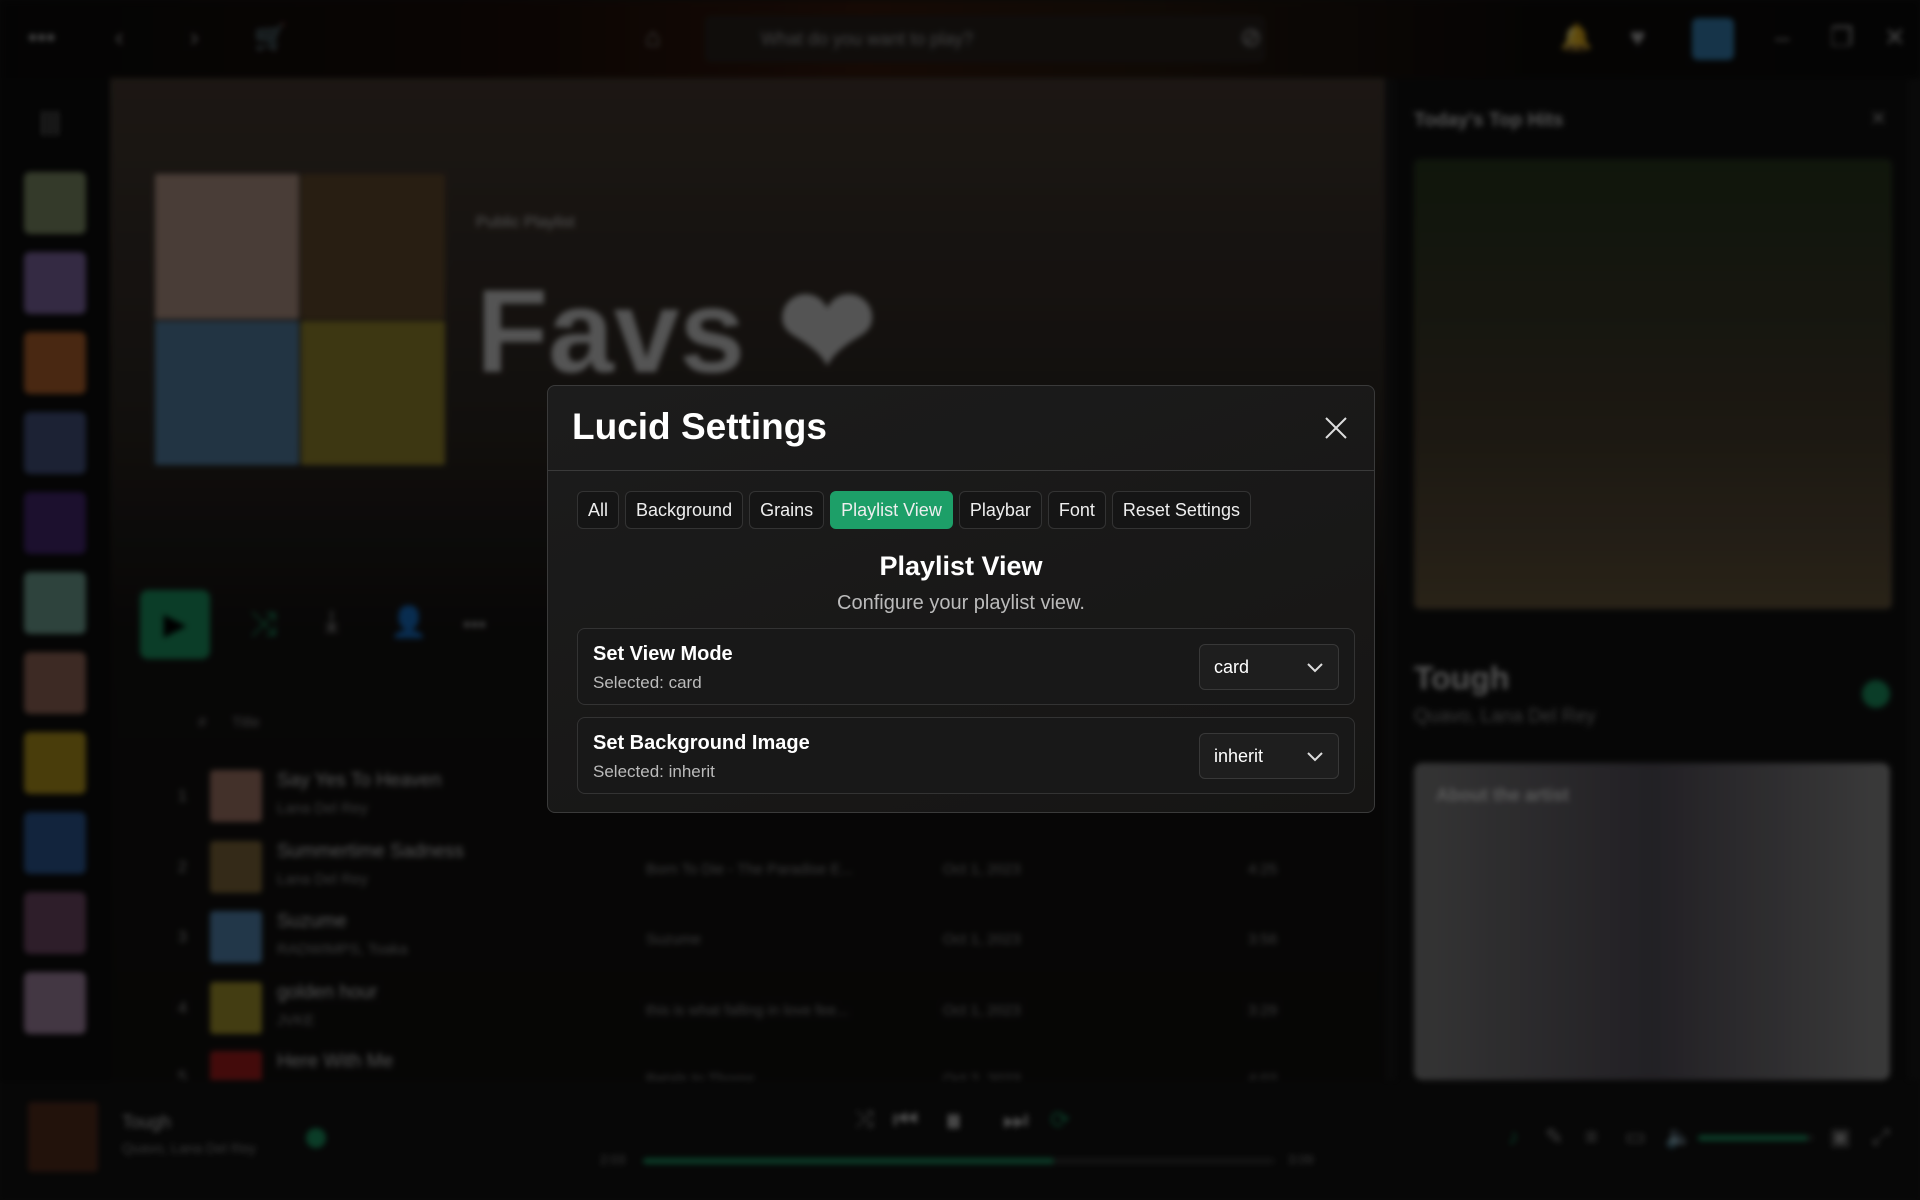 The height and width of the screenshot is (1200, 1920). I want to click on setting-selected: Selected: inherit, so click(654, 771).